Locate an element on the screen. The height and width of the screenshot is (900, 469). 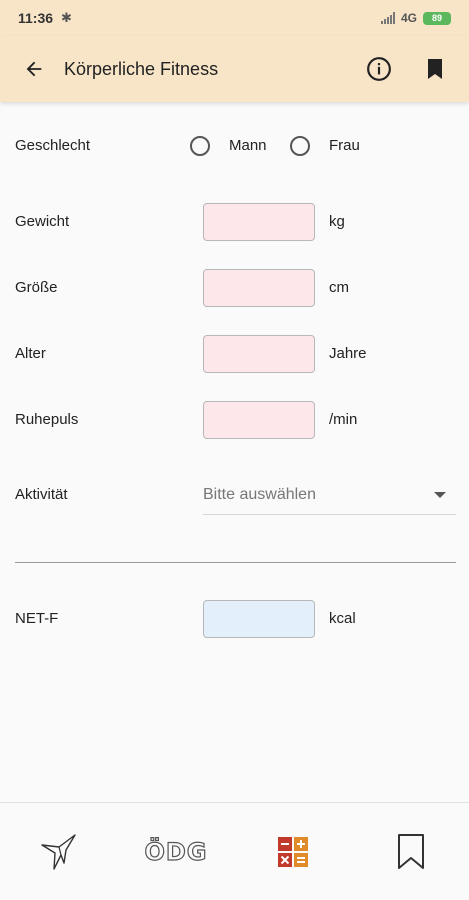
activity-label: Aktivität is located at coordinates (41, 494).